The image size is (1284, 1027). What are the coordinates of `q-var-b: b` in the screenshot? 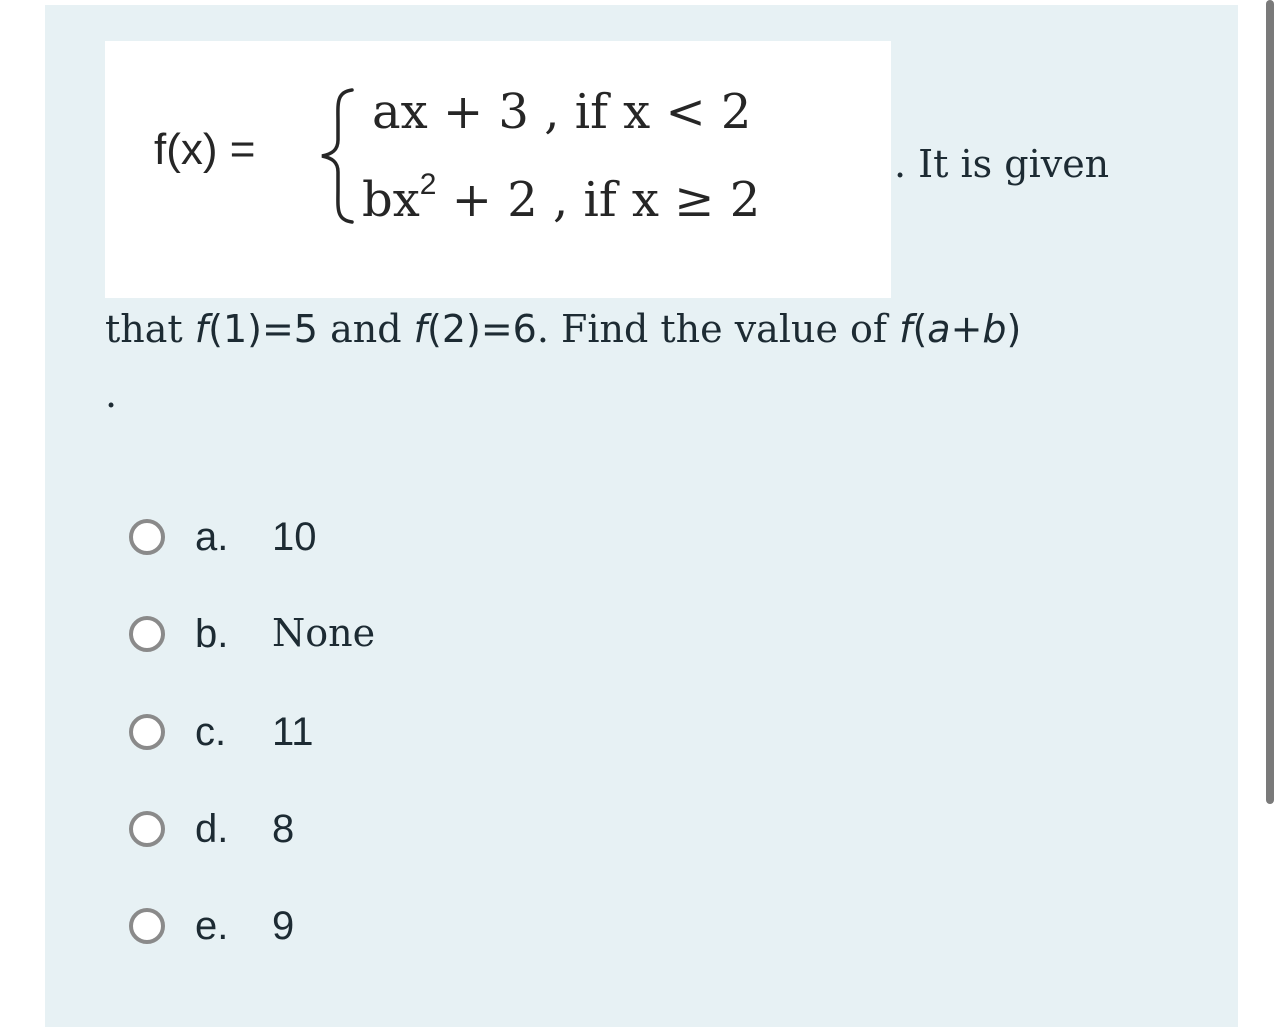 It's located at (994, 329).